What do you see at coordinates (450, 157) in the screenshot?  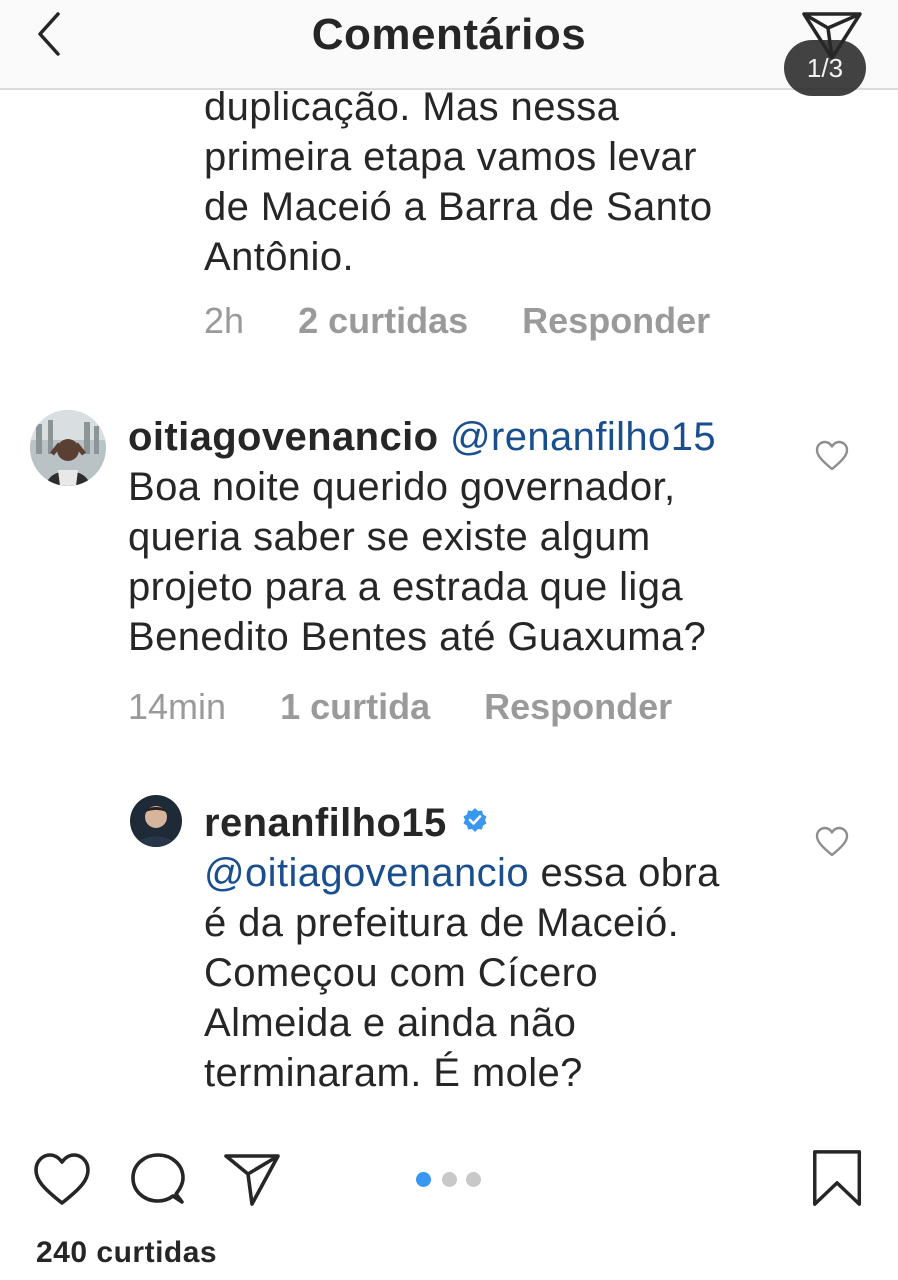 I see `comment-line: primeira etapa vamos levar` at bounding box center [450, 157].